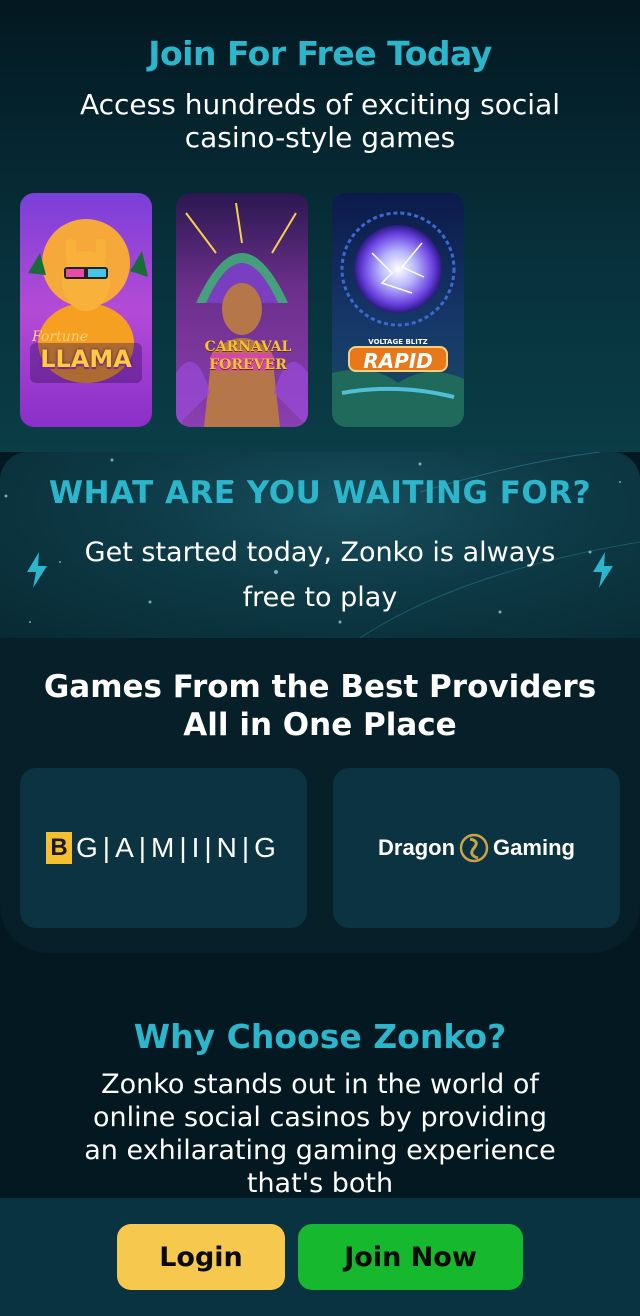 This screenshot has height=1316, width=640. I want to click on voltage-blitz-small-logo: VOLTAGE BLITZ, so click(398, 342).